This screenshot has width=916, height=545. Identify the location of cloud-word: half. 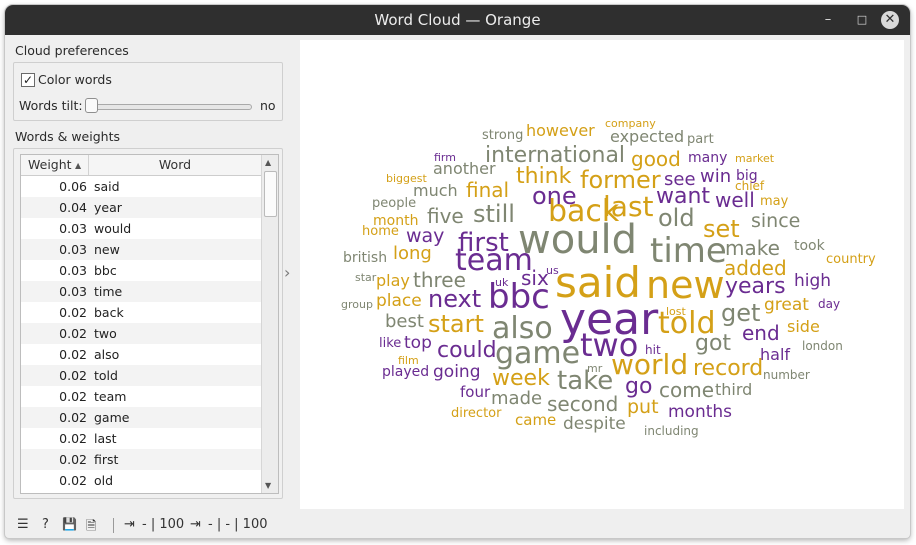
(775, 354).